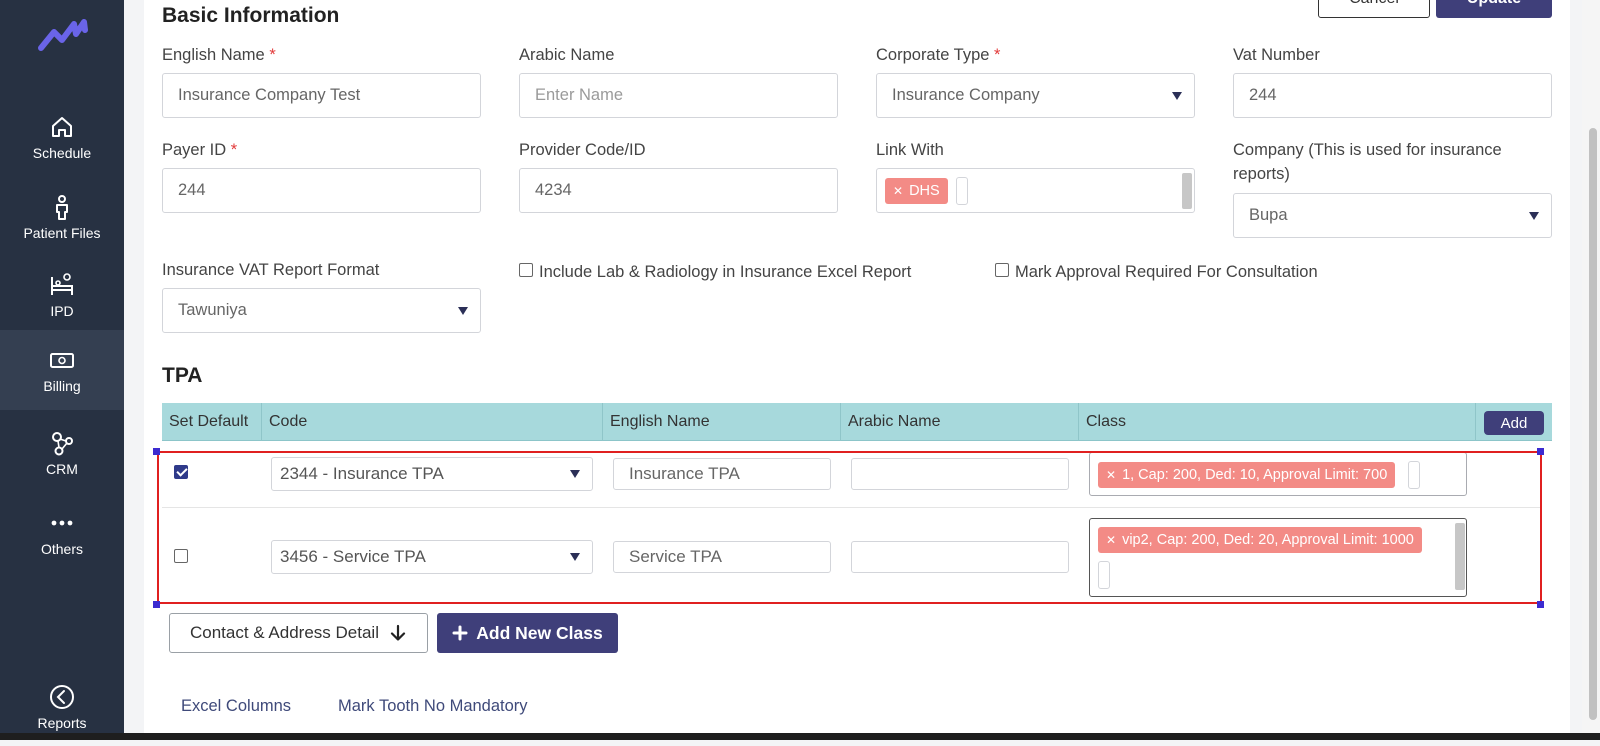  I want to click on corporate-type-label: Corporate Type *, so click(938, 55).